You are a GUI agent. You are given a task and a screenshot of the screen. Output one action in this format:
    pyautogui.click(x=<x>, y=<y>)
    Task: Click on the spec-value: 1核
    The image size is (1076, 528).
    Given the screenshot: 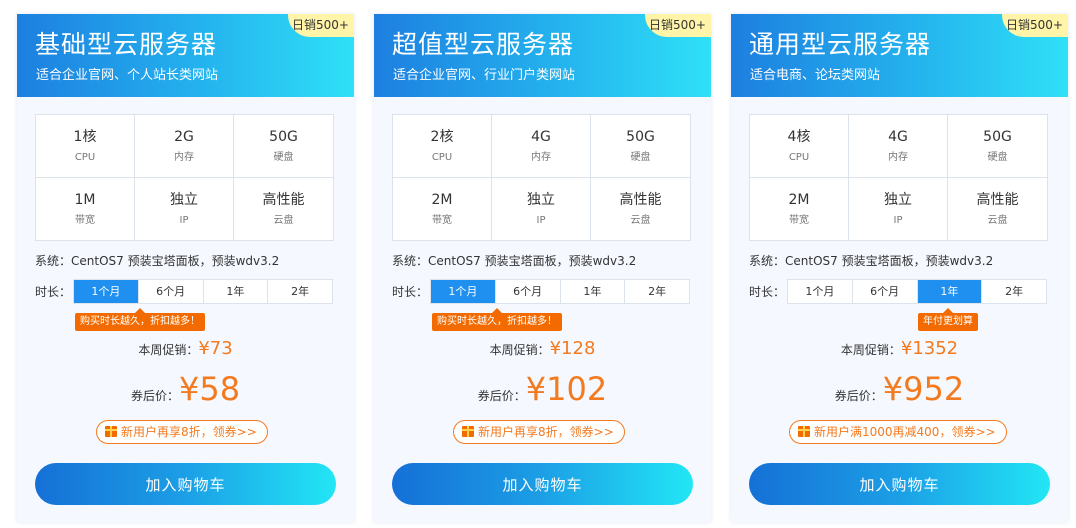 What is the action you would take?
    pyautogui.click(x=85, y=137)
    